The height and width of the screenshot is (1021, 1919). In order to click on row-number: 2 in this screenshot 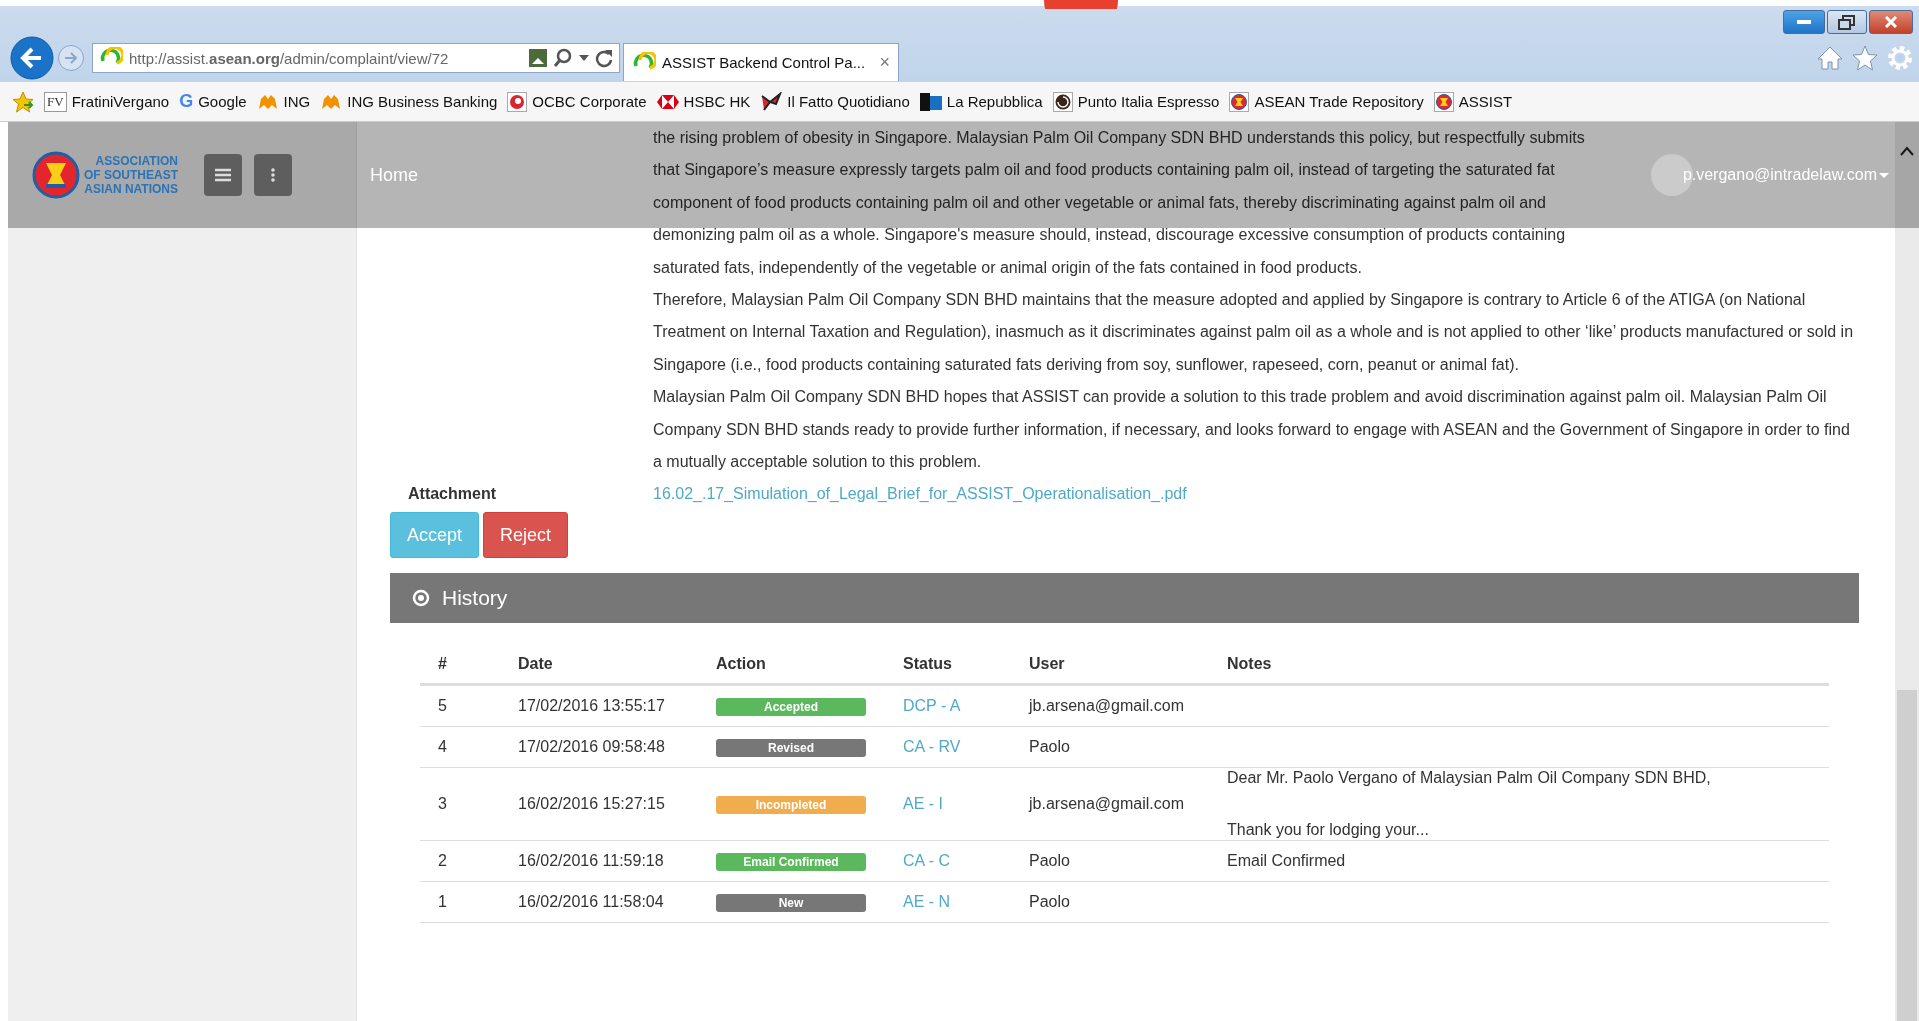, I will do `click(442, 861)`.